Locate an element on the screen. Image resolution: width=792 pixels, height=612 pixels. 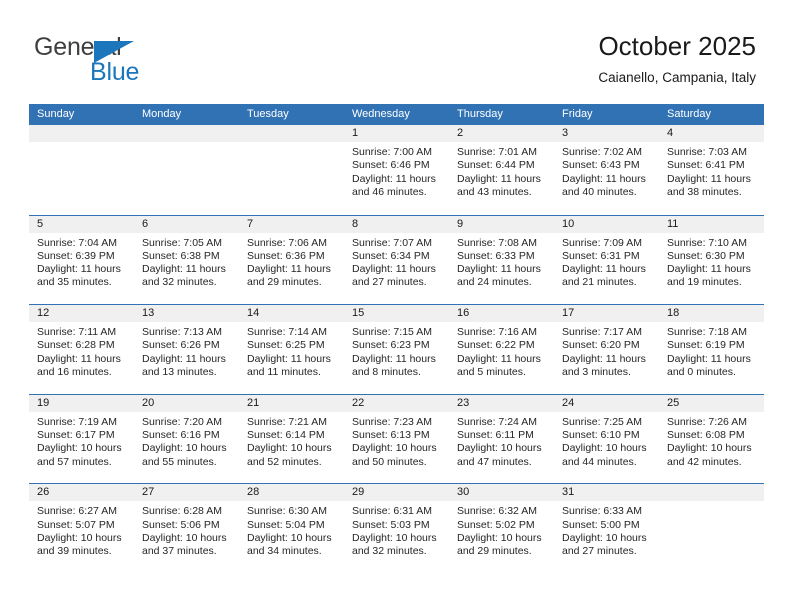
sunset-text: Sunset: 6:30 PM is located at coordinates (706, 255).